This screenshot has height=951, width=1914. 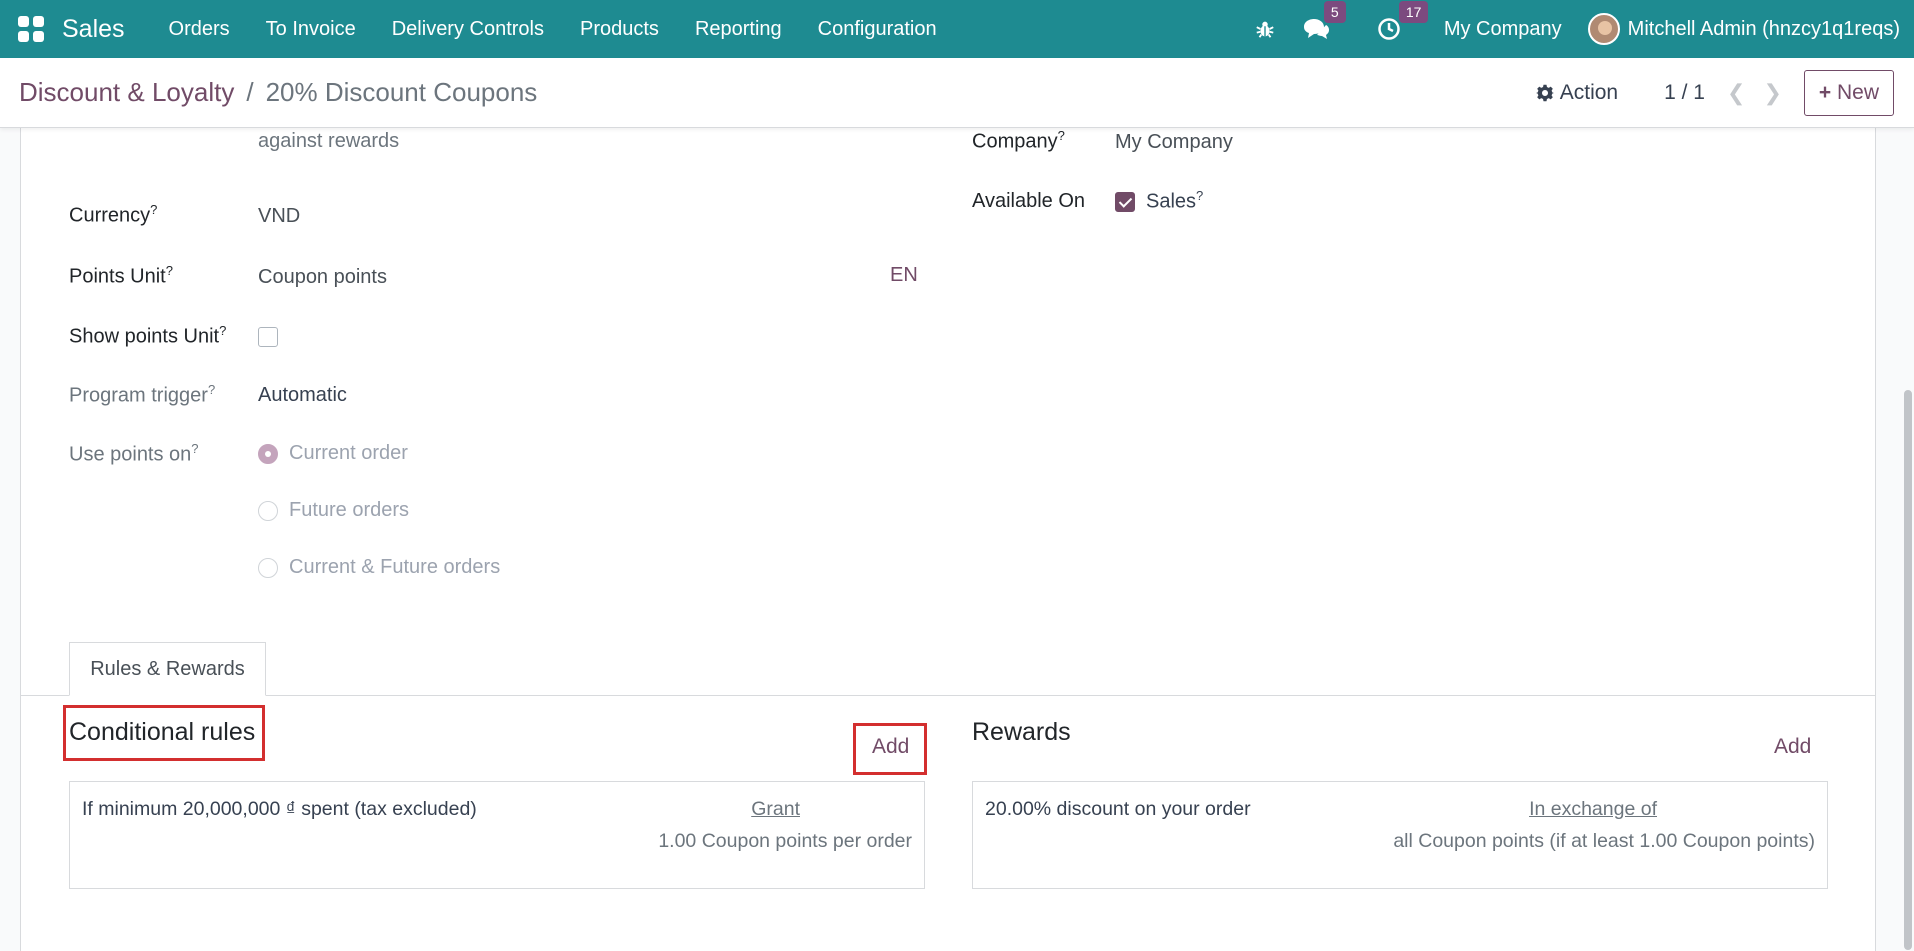 I want to click on new-button-label: New, so click(x=1857, y=92).